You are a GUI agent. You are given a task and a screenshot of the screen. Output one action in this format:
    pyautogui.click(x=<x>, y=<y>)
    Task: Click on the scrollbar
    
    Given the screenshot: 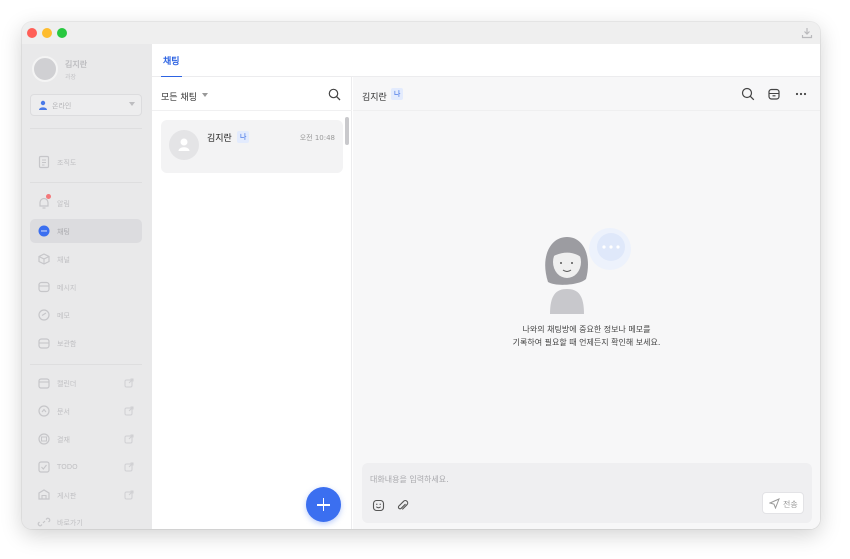 What is the action you would take?
    pyautogui.click(x=347, y=131)
    